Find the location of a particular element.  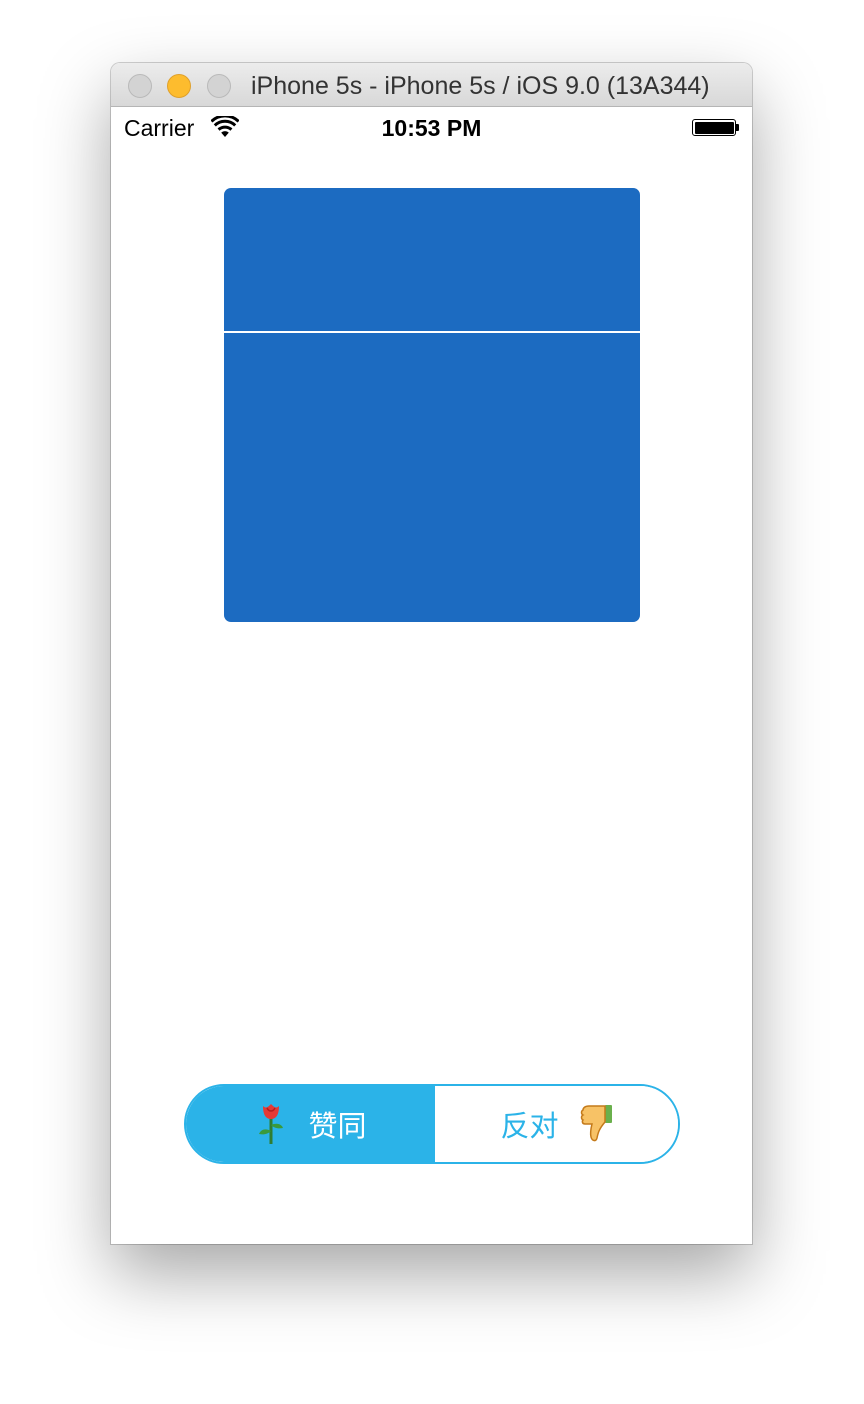

card-divider is located at coordinates (432, 332).